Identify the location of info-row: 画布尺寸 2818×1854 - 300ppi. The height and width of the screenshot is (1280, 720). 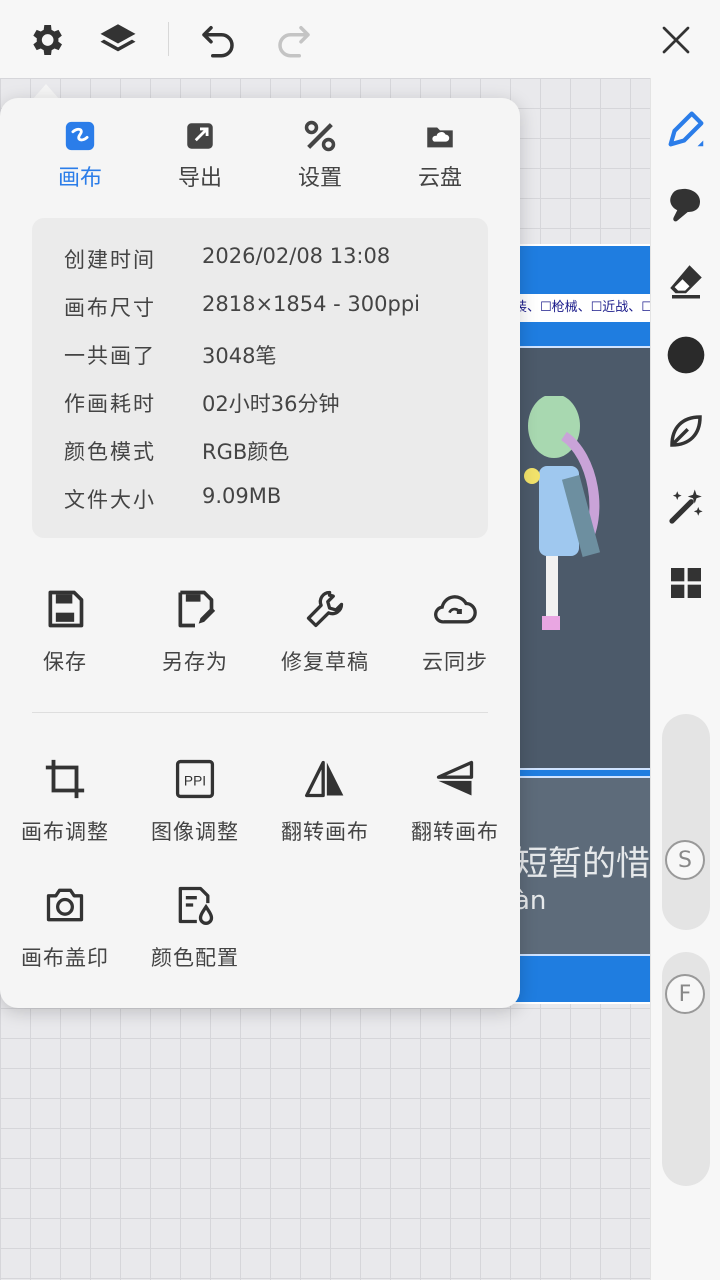
(242, 306).